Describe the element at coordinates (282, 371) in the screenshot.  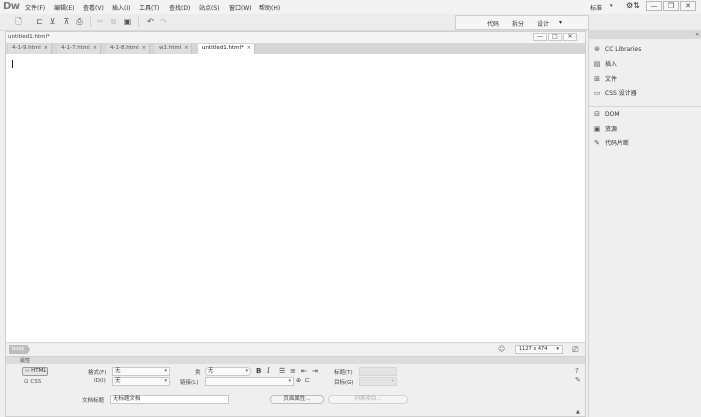
I see `unordered-list-icon: ☰` at that location.